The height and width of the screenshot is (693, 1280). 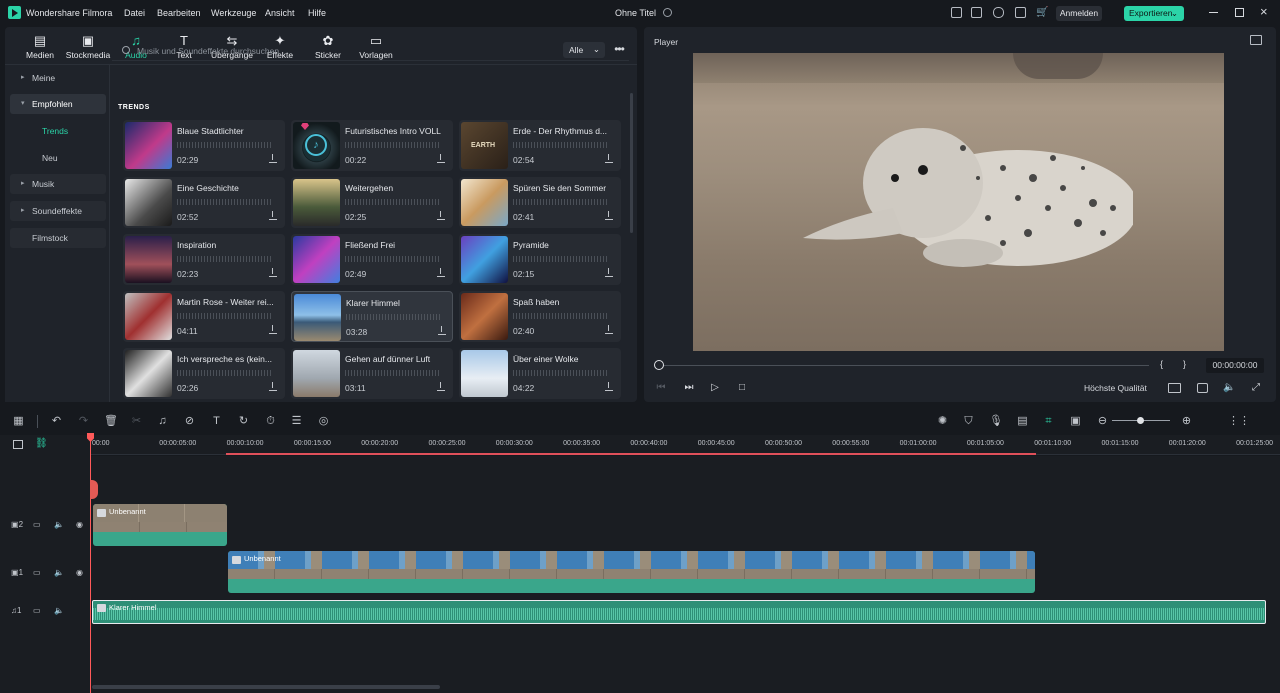 What do you see at coordinates (372, 259) in the screenshot?
I see `track-card: Fließend Frei 02:49` at bounding box center [372, 259].